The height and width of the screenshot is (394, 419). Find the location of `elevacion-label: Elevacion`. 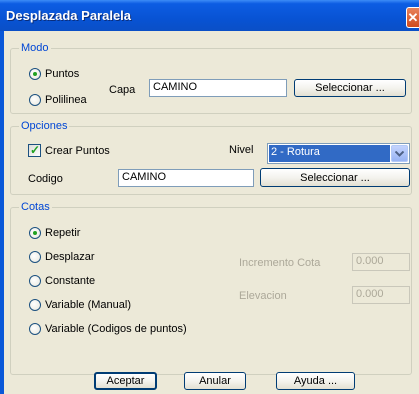

elevacion-label: Elevacion is located at coordinates (263, 296).